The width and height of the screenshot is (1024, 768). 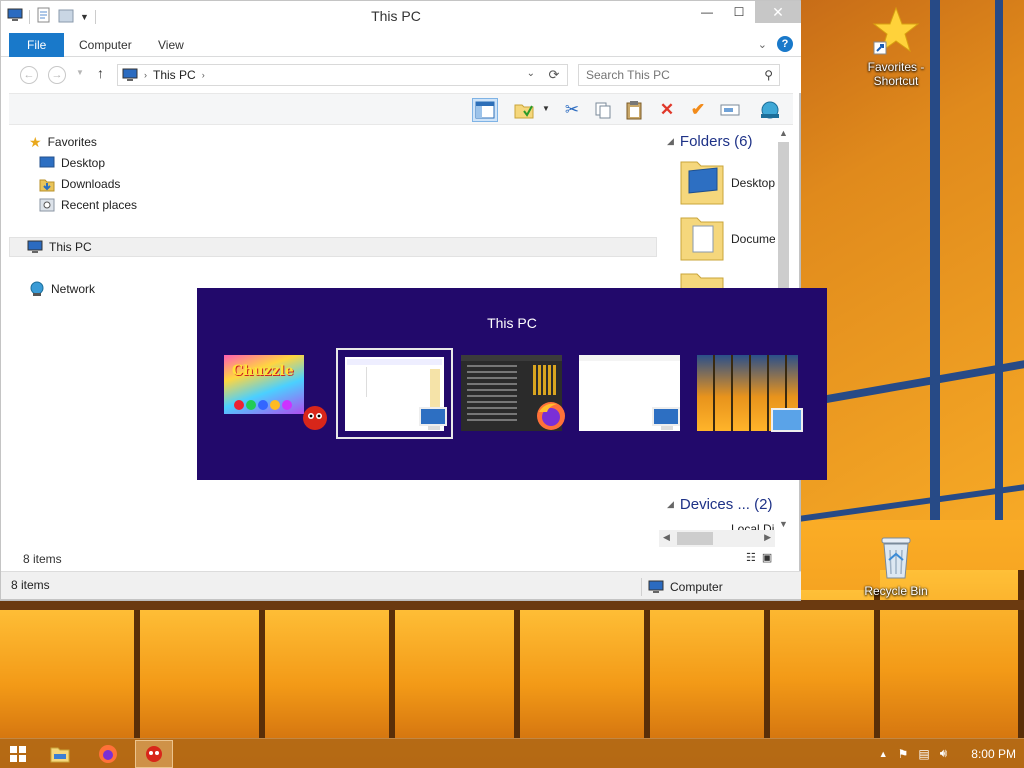 I want to click on star-icon: ★, so click(x=35, y=141).